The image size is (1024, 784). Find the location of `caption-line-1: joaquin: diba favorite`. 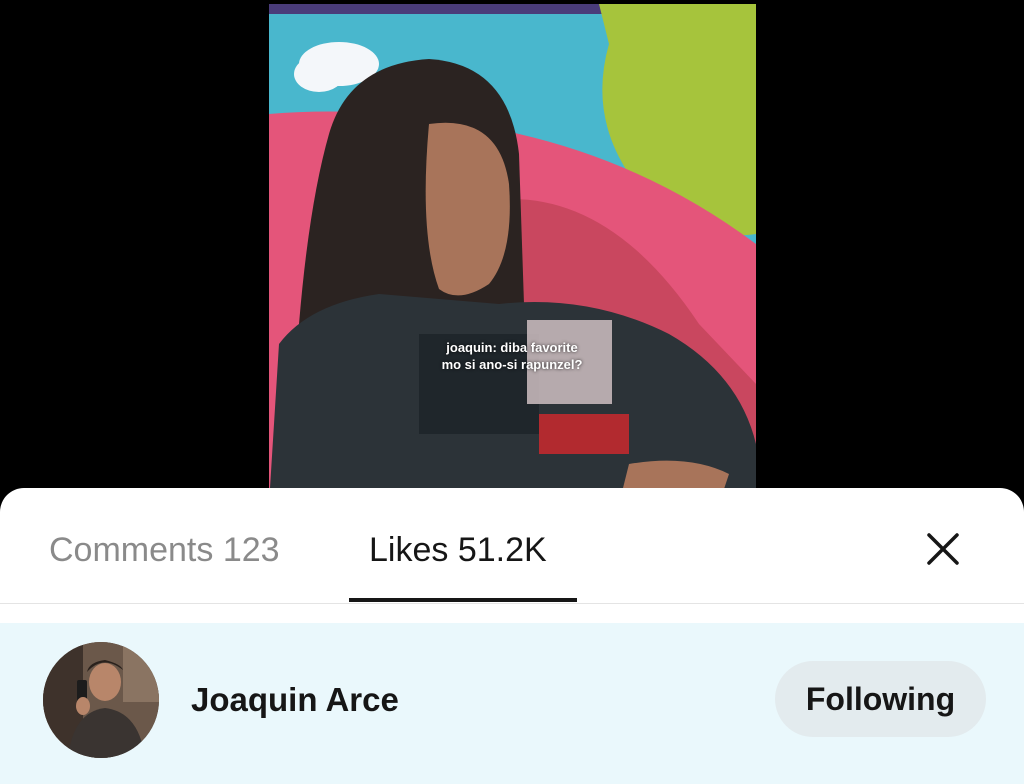

caption-line-1: joaquin: diba favorite is located at coordinates (512, 347).